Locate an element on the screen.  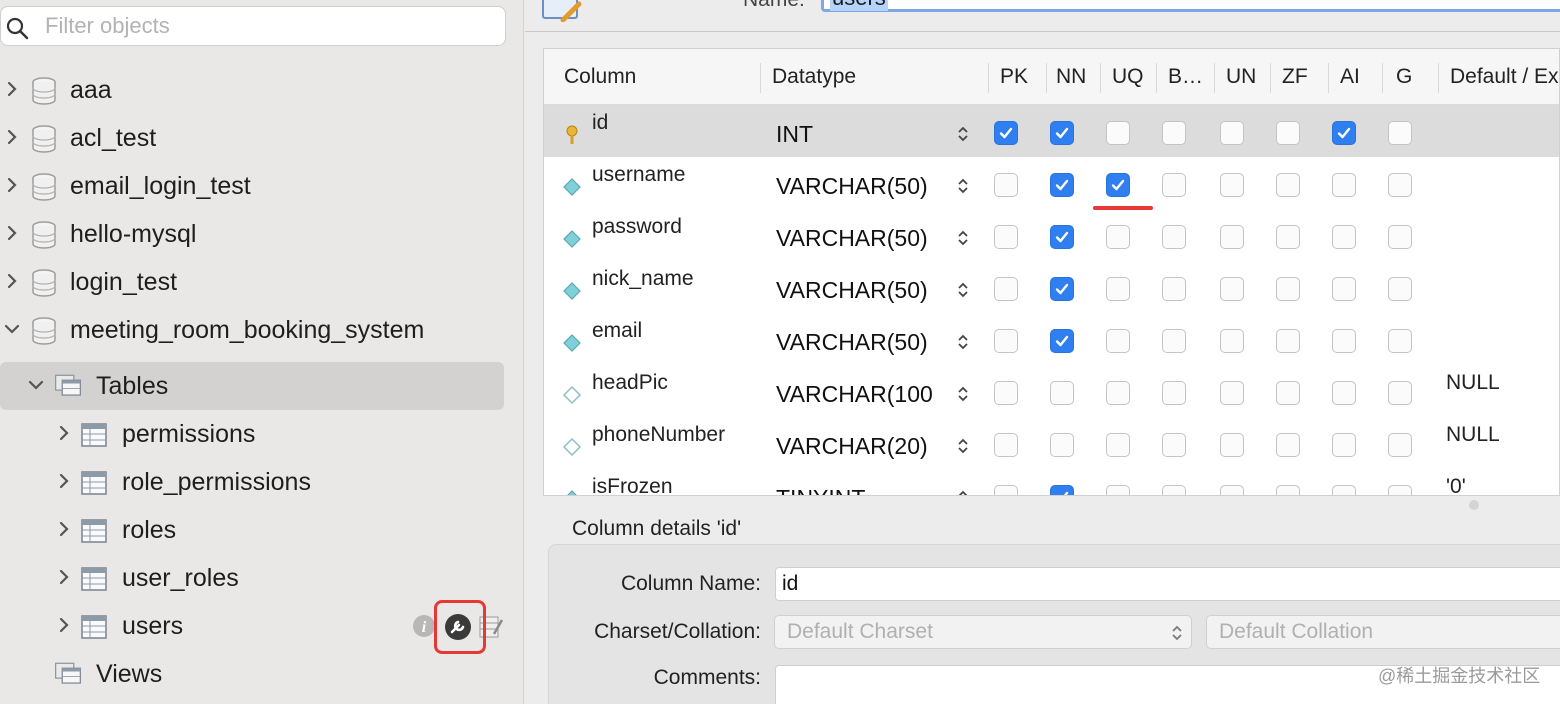
column-row: username VARCHAR(50) is located at coordinates (1051, 183).